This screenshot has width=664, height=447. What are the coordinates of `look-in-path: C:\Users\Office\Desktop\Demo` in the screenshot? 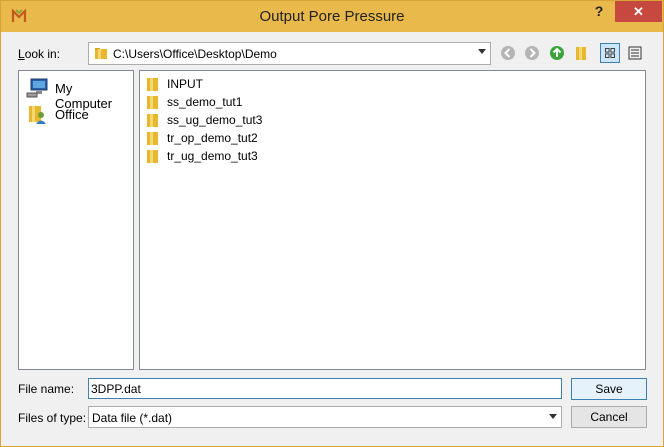 It's located at (195, 54).